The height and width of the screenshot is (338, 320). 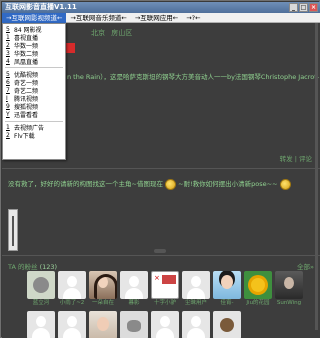 What do you see at coordinates (8, 82) in the screenshot?
I see `menu-item-shortcut: 6` at bounding box center [8, 82].